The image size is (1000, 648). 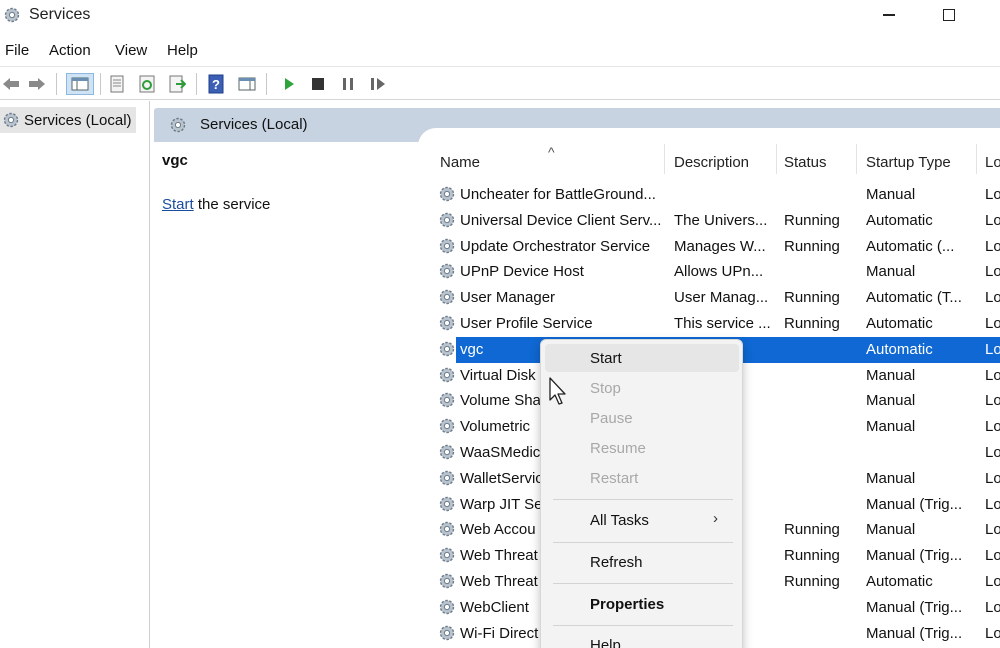 What do you see at coordinates (254, 124) in the screenshot?
I see `main-header-title: Services (Local)` at bounding box center [254, 124].